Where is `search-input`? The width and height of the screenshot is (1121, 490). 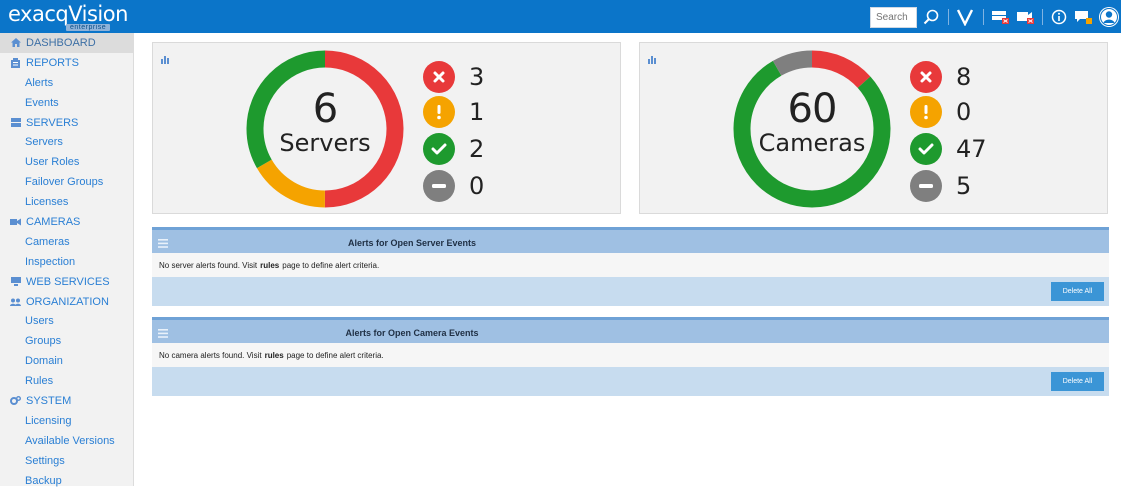
search-input is located at coordinates (893, 17).